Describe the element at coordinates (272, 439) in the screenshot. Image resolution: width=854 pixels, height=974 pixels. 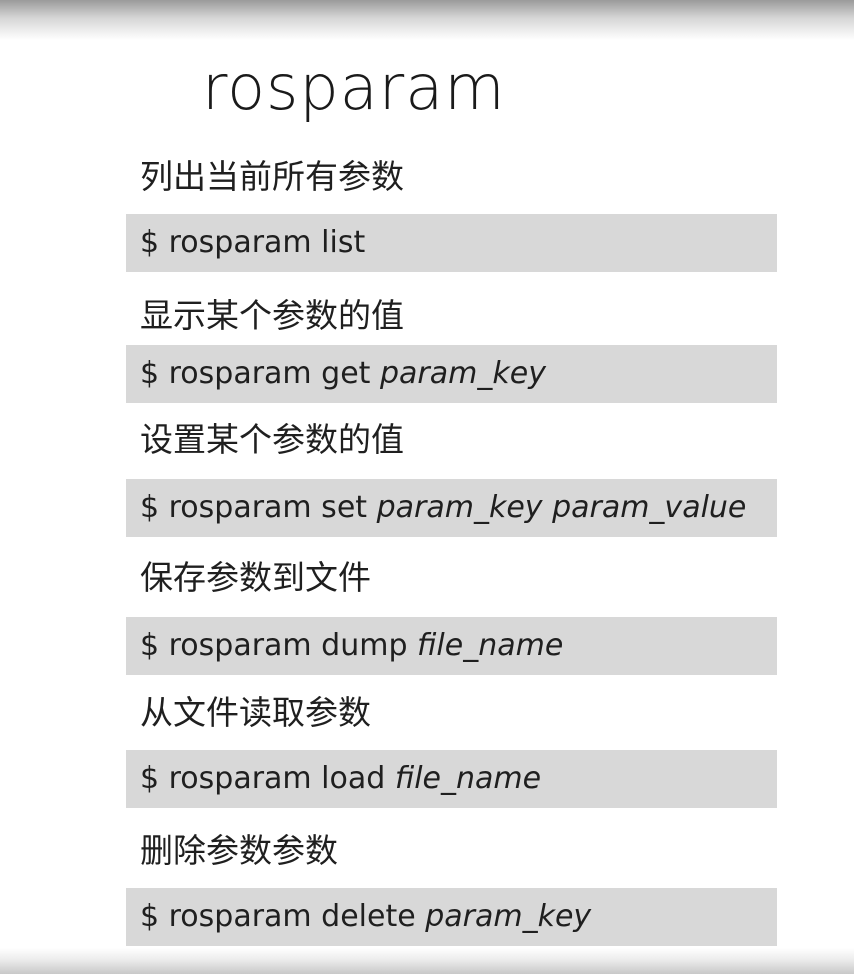
I see `label-set-param: 设置某个参数的值` at that location.